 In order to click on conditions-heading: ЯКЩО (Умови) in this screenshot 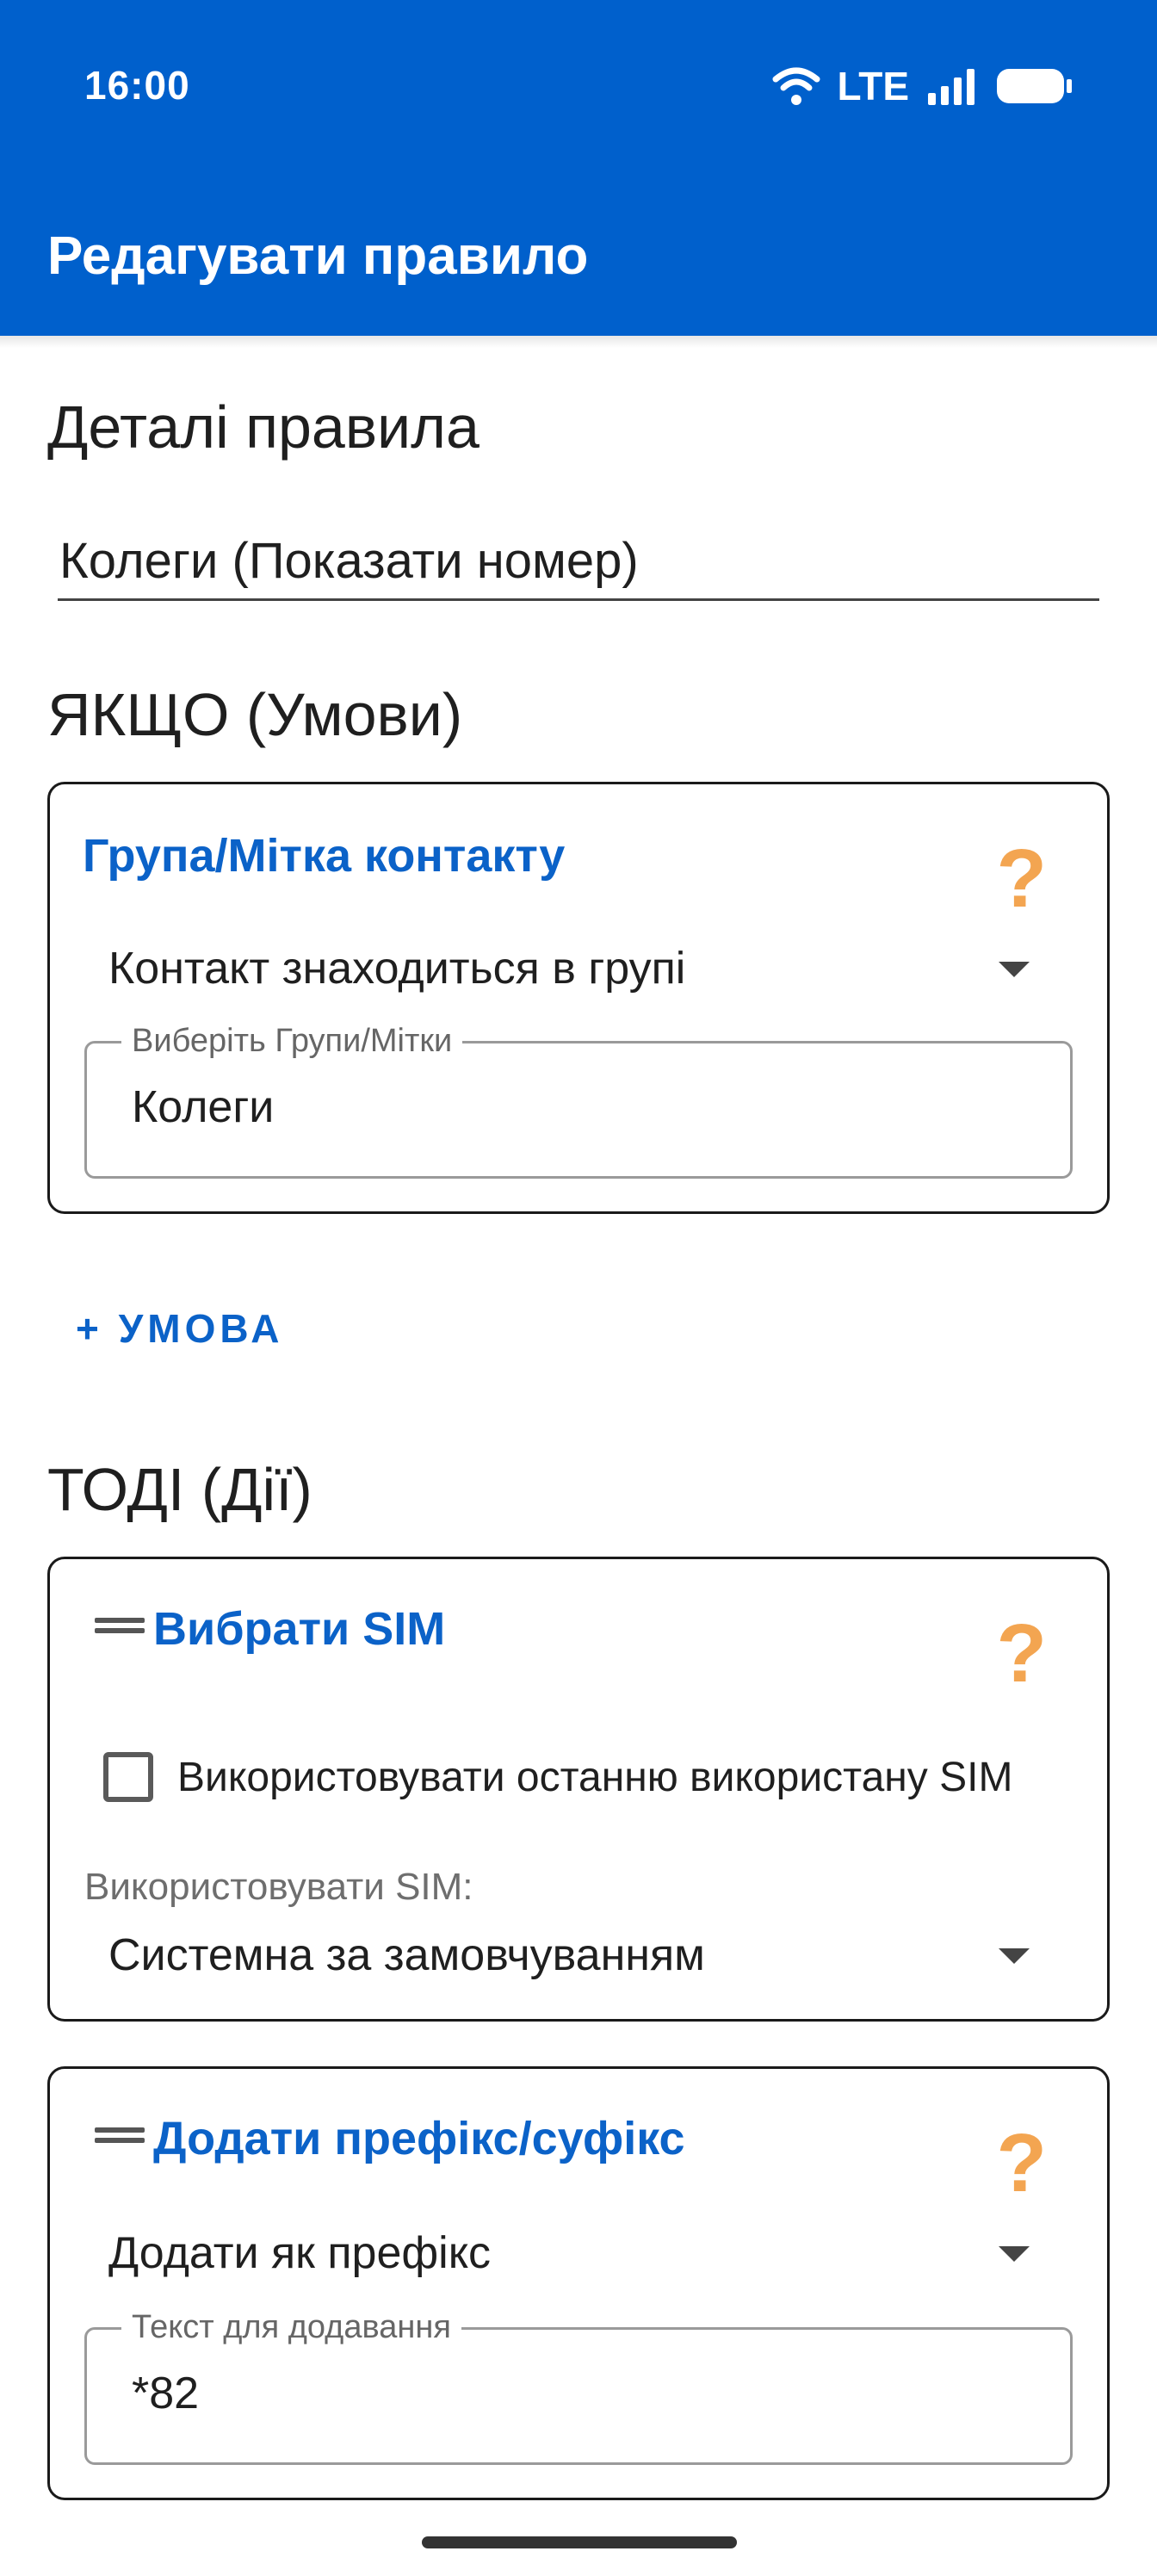, I will do `click(255, 715)`.